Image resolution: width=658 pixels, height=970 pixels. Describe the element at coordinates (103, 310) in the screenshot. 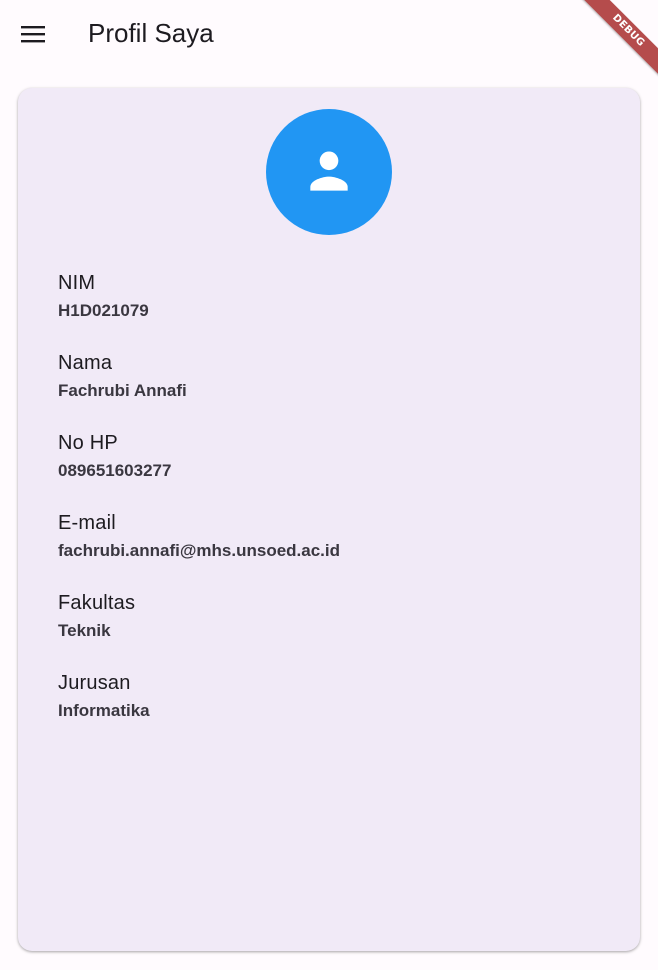

I see `field-value: H1D021079` at that location.